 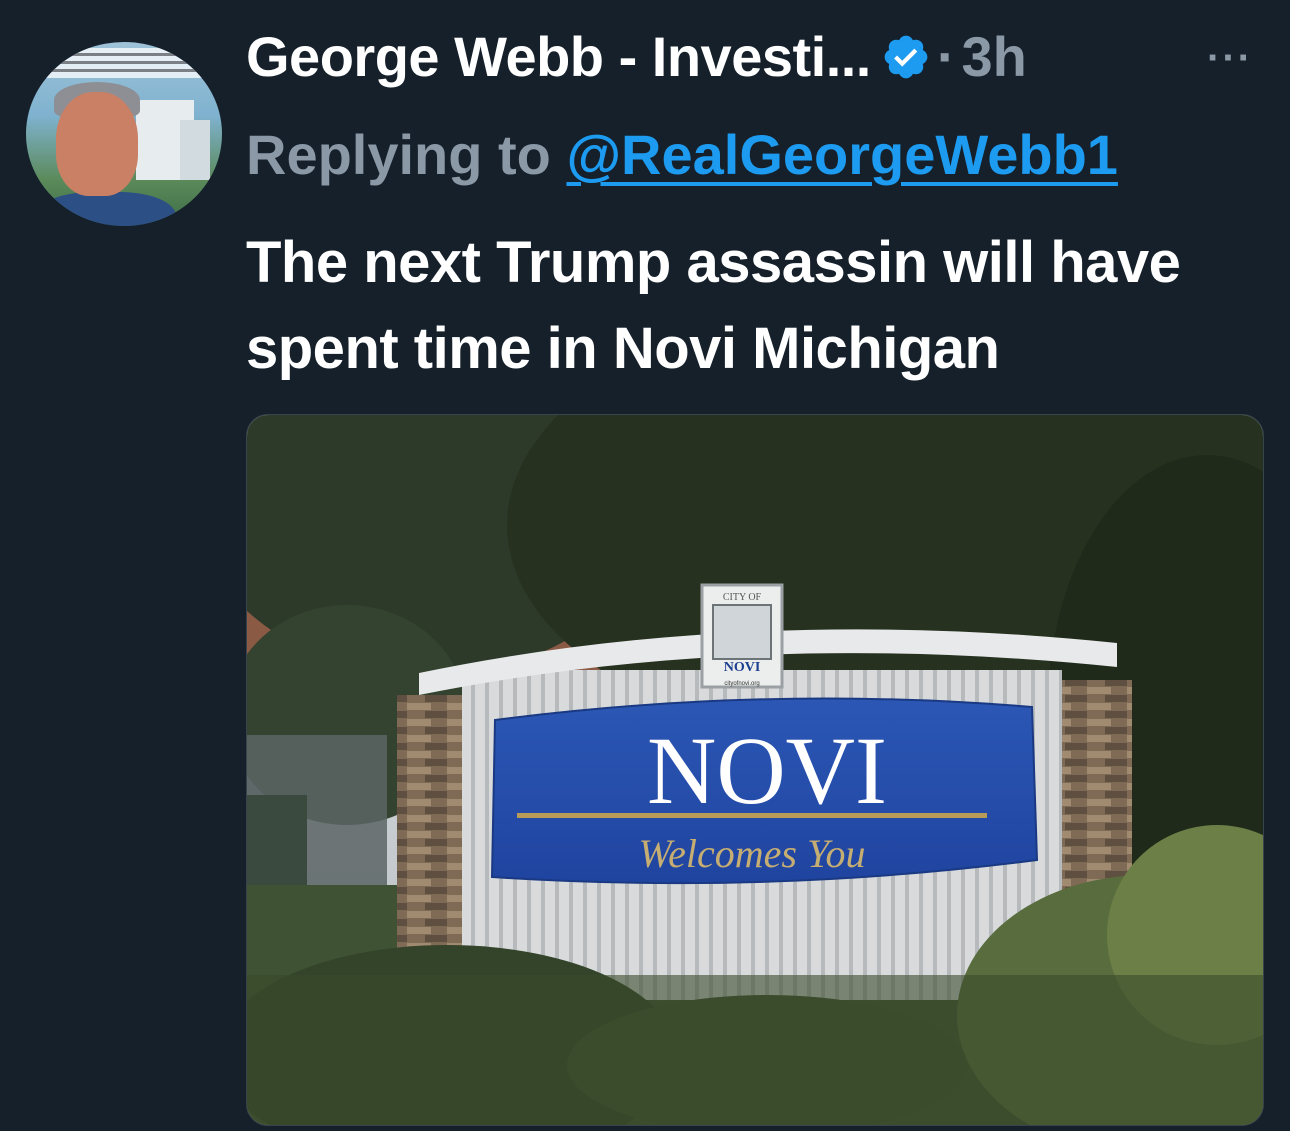 I want to click on sign-title-text: NOVI, so click(x=767, y=770).